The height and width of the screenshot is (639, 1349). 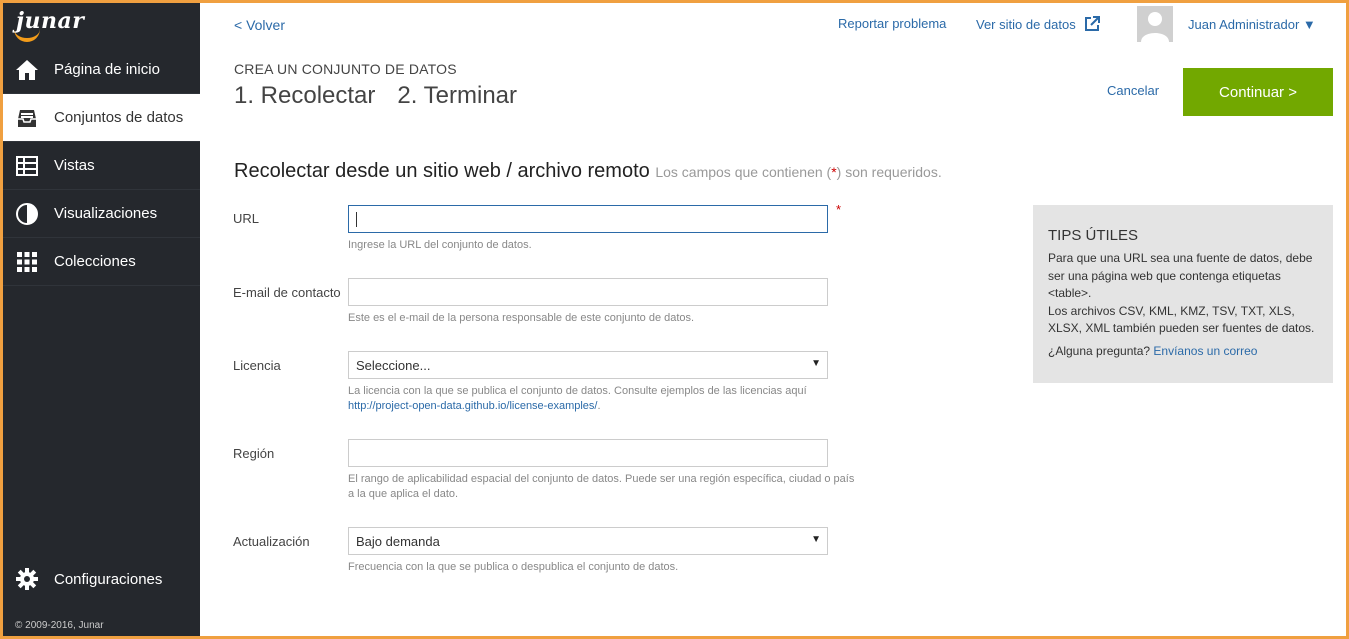 I want to click on license-select: Seleccione... ▼, so click(x=588, y=365).